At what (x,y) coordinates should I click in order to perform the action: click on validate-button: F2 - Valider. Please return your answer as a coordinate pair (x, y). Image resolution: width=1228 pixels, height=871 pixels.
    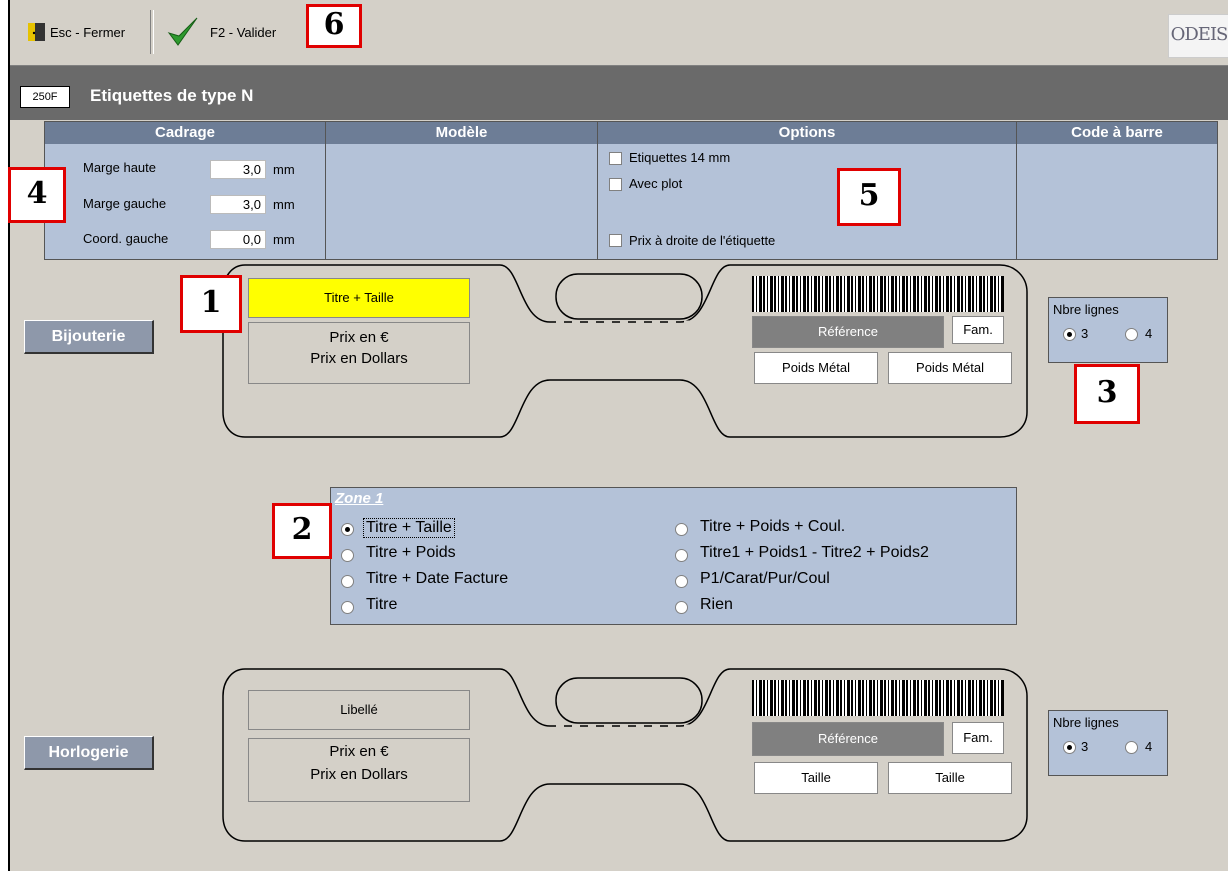
    Looking at the image, I should click on (221, 32).